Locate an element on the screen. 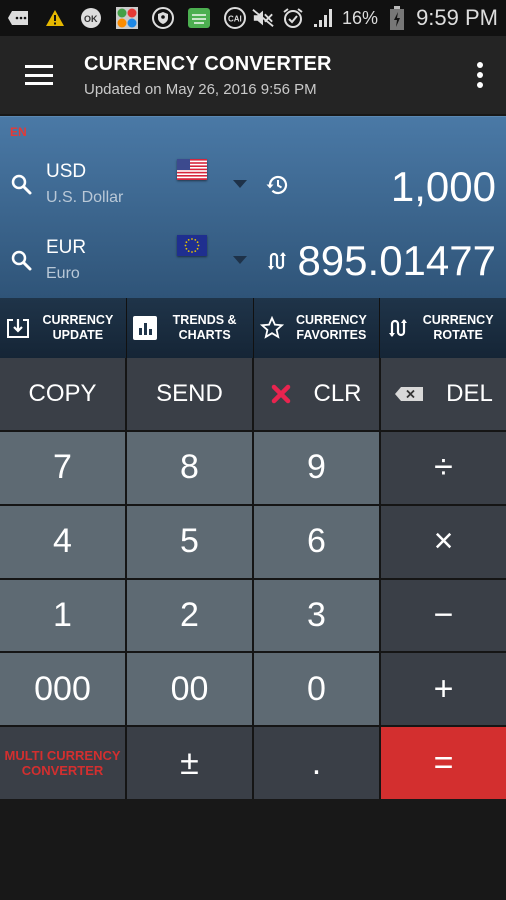 This screenshot has width=506, height=900. alarm-icon is located at coordinates (293, 18).